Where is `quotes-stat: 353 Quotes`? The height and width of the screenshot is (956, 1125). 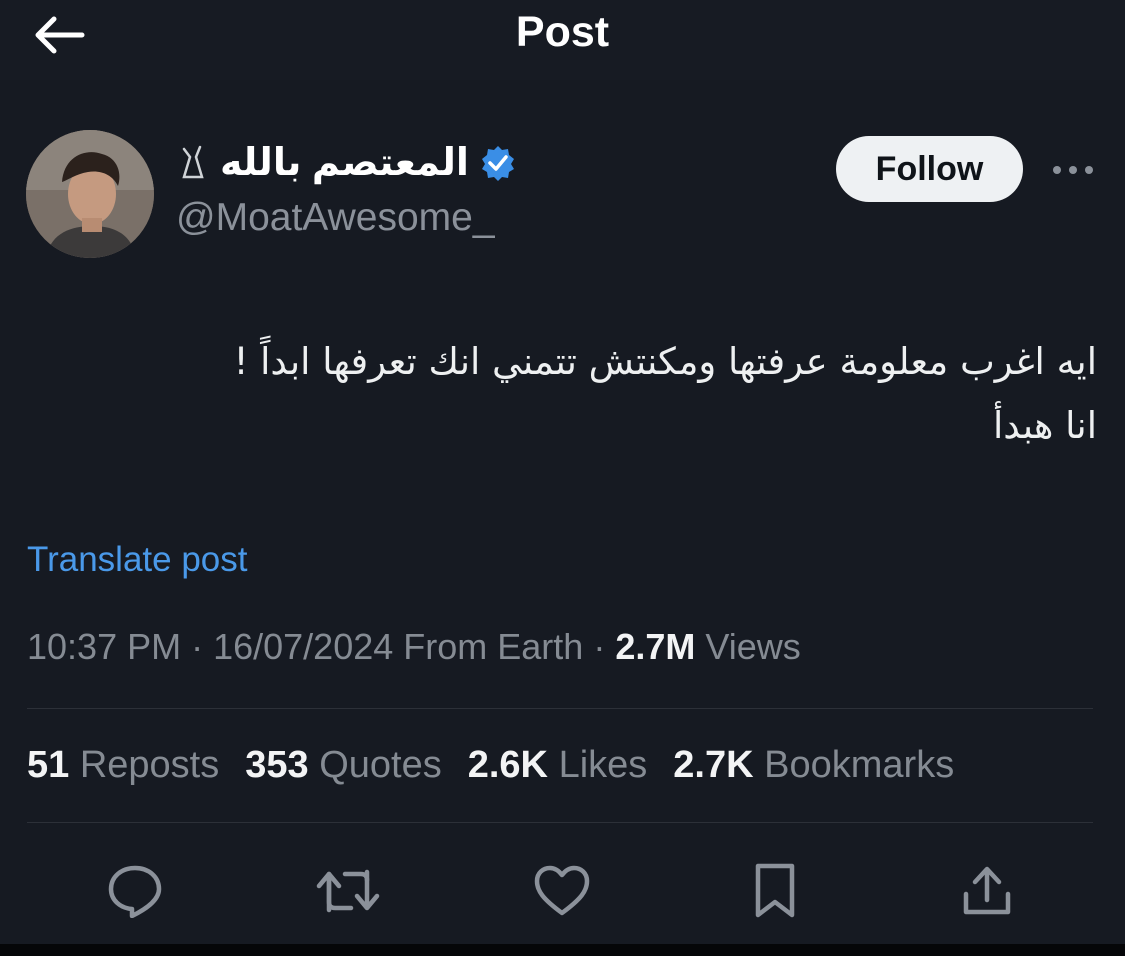 quotes-stat: 353 Quotes is located at coordinates (343, 765).